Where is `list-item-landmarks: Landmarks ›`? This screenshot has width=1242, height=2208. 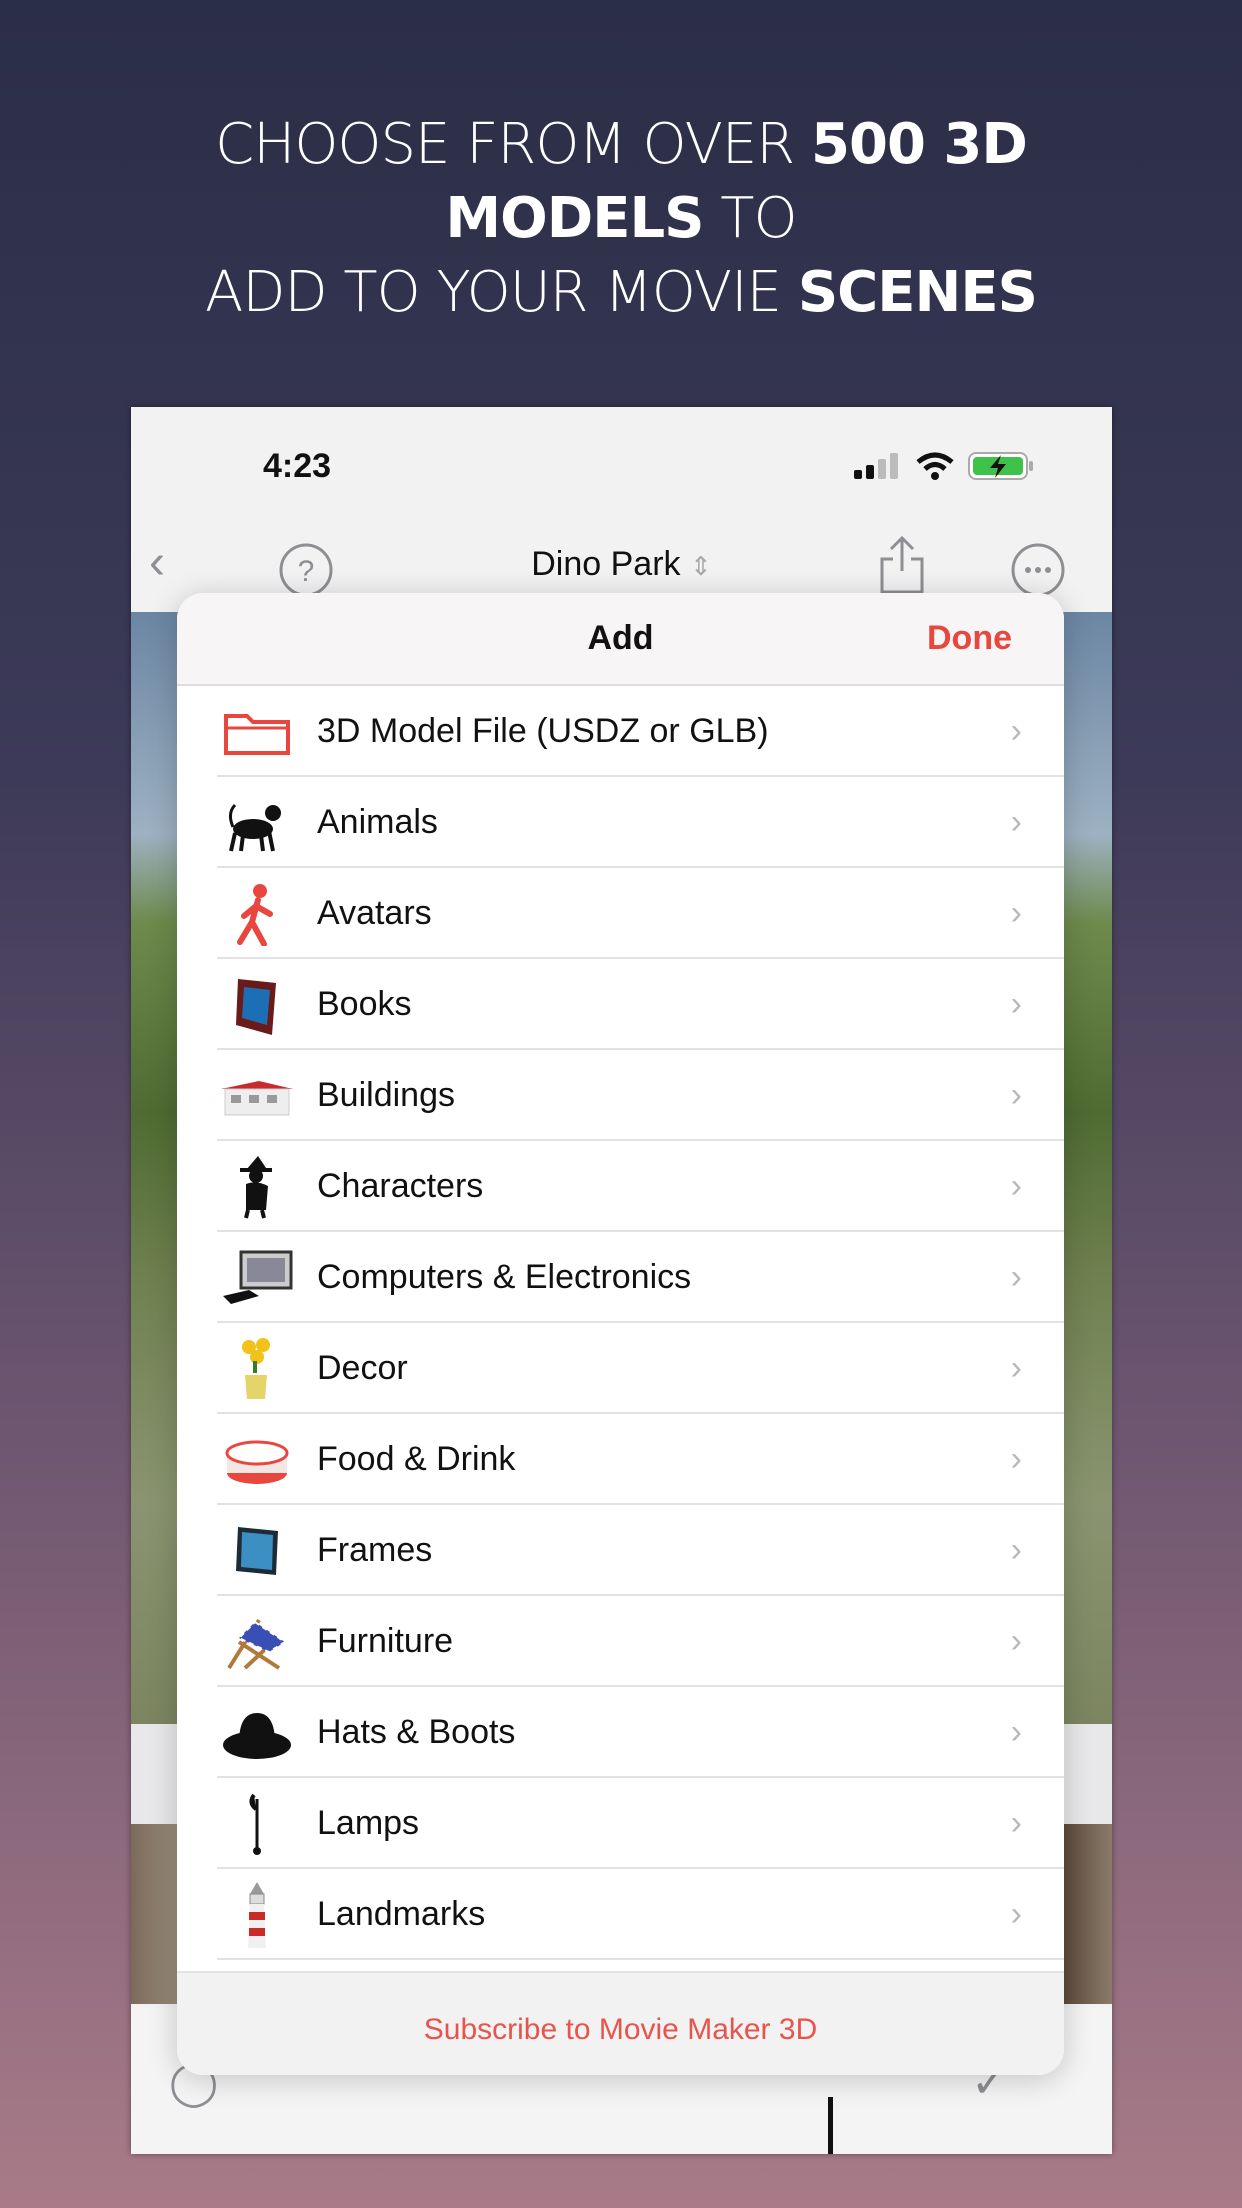 list-item-landmarks: Landmarks › is located at coordinates (620, 1914).